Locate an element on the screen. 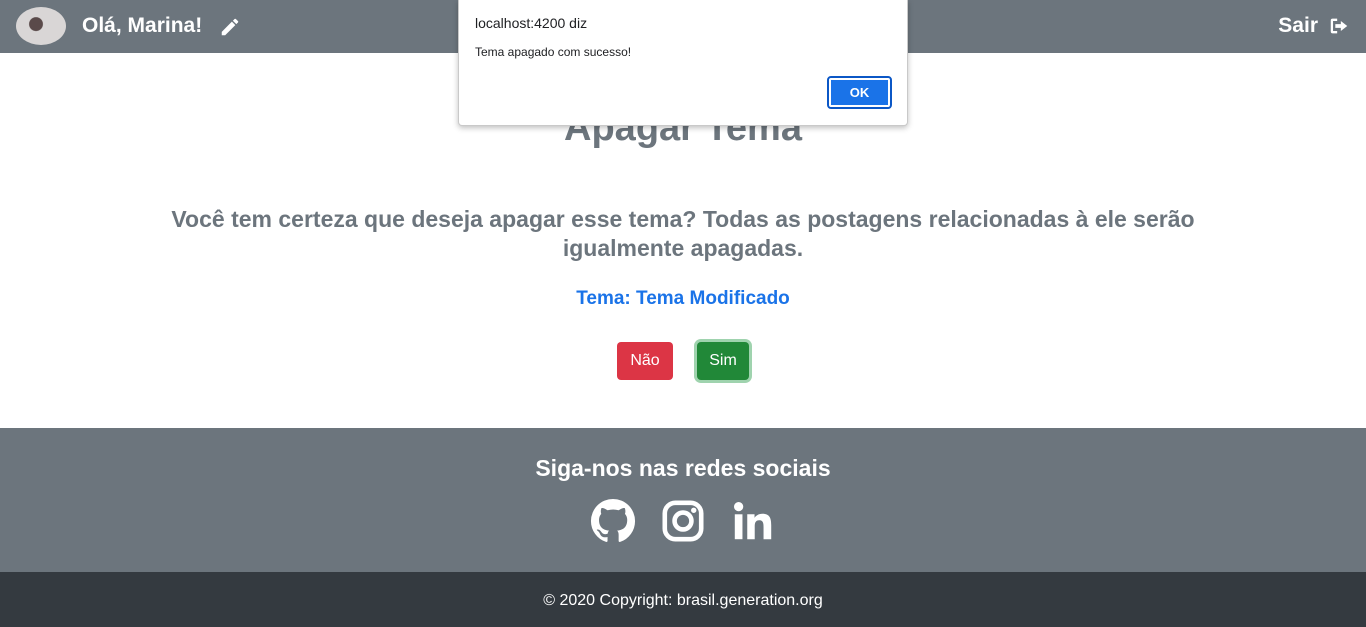 Image resolution: width=1366 pixels, height=627 pixels. github-icon is located at coordinates (613, 521).